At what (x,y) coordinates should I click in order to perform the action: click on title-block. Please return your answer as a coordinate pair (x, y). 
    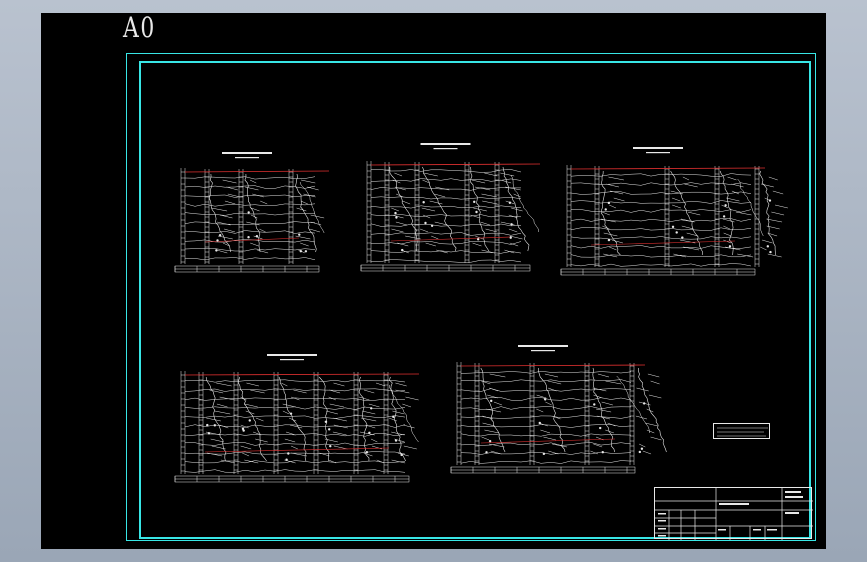
    Looking at the image, I should click on (733, 513).